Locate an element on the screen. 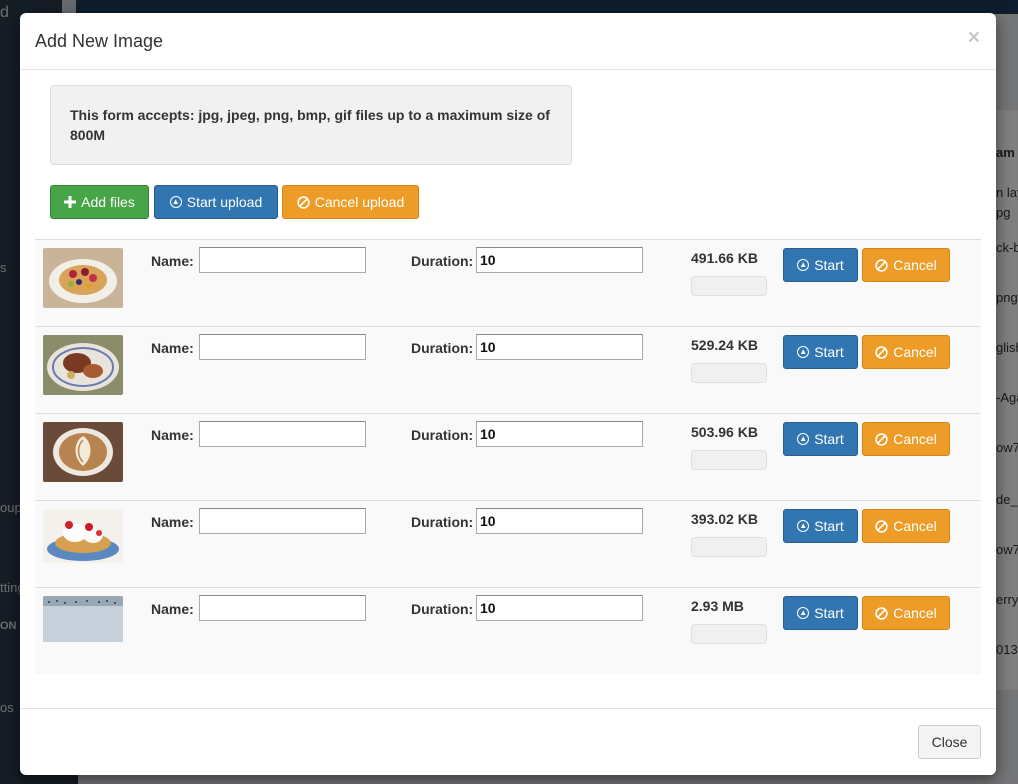 The width and height of the screenshot is (1018, 784). file-row: Name: Duration: 2.93 MB ▲ Start Cancel is located at coordinates (508, 630).